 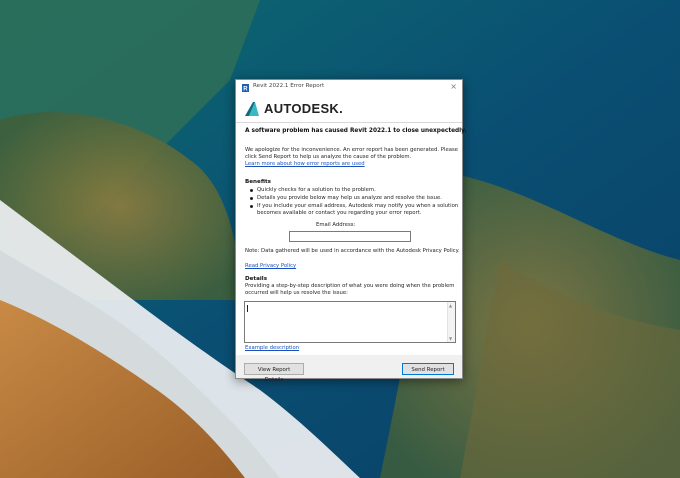 What do you see at coordinates (296, 293) in the screenshot?
I see `details-prompt-line-2: occurred will help us resolve the issue:` at bounding box center [296, 293].